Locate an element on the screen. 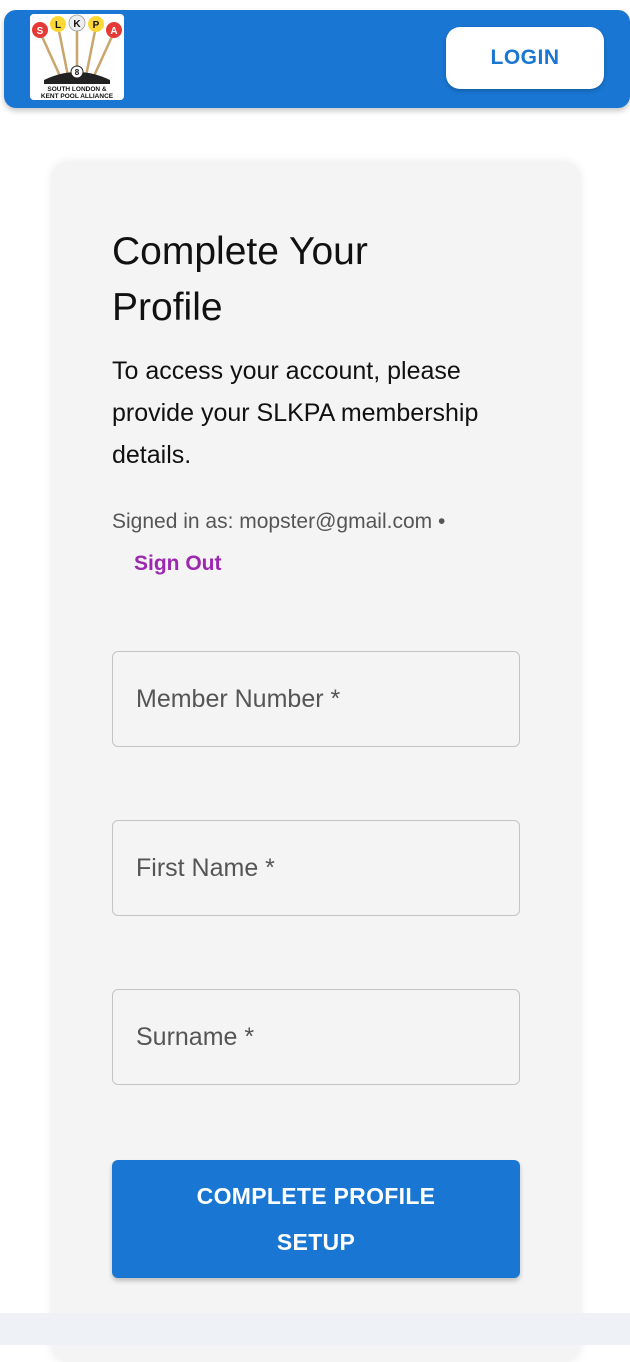  logo-caption-1: SOUTH LONDON & is located at coordinates (77, 89).